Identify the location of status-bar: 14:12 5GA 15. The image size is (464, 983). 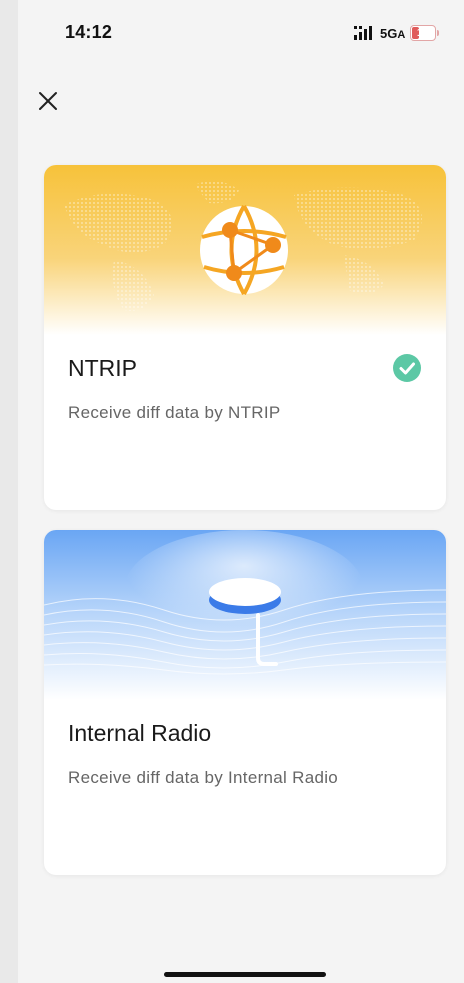
(241, 35).